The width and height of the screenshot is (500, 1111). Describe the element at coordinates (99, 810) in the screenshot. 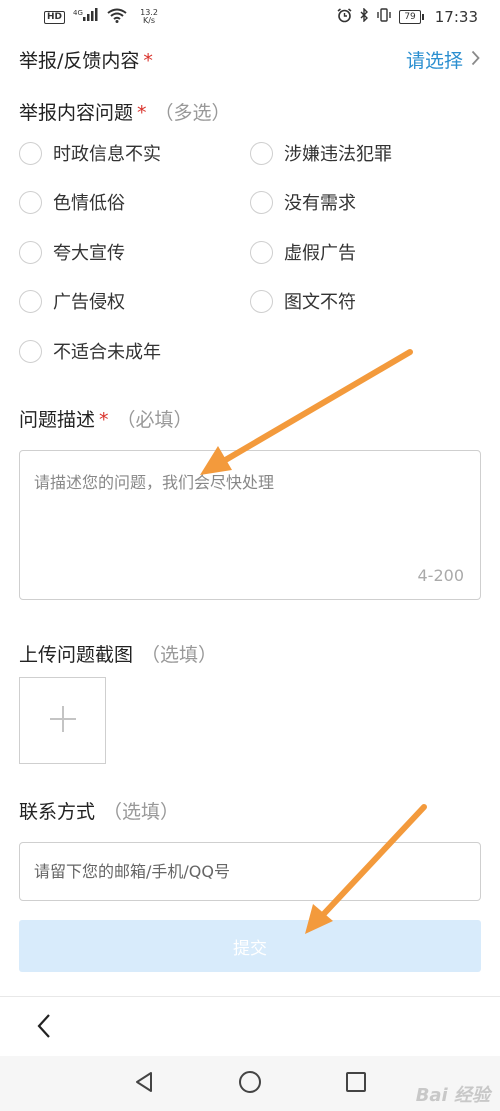

I see `contact-title: 联系方式 （选填）` at that location.